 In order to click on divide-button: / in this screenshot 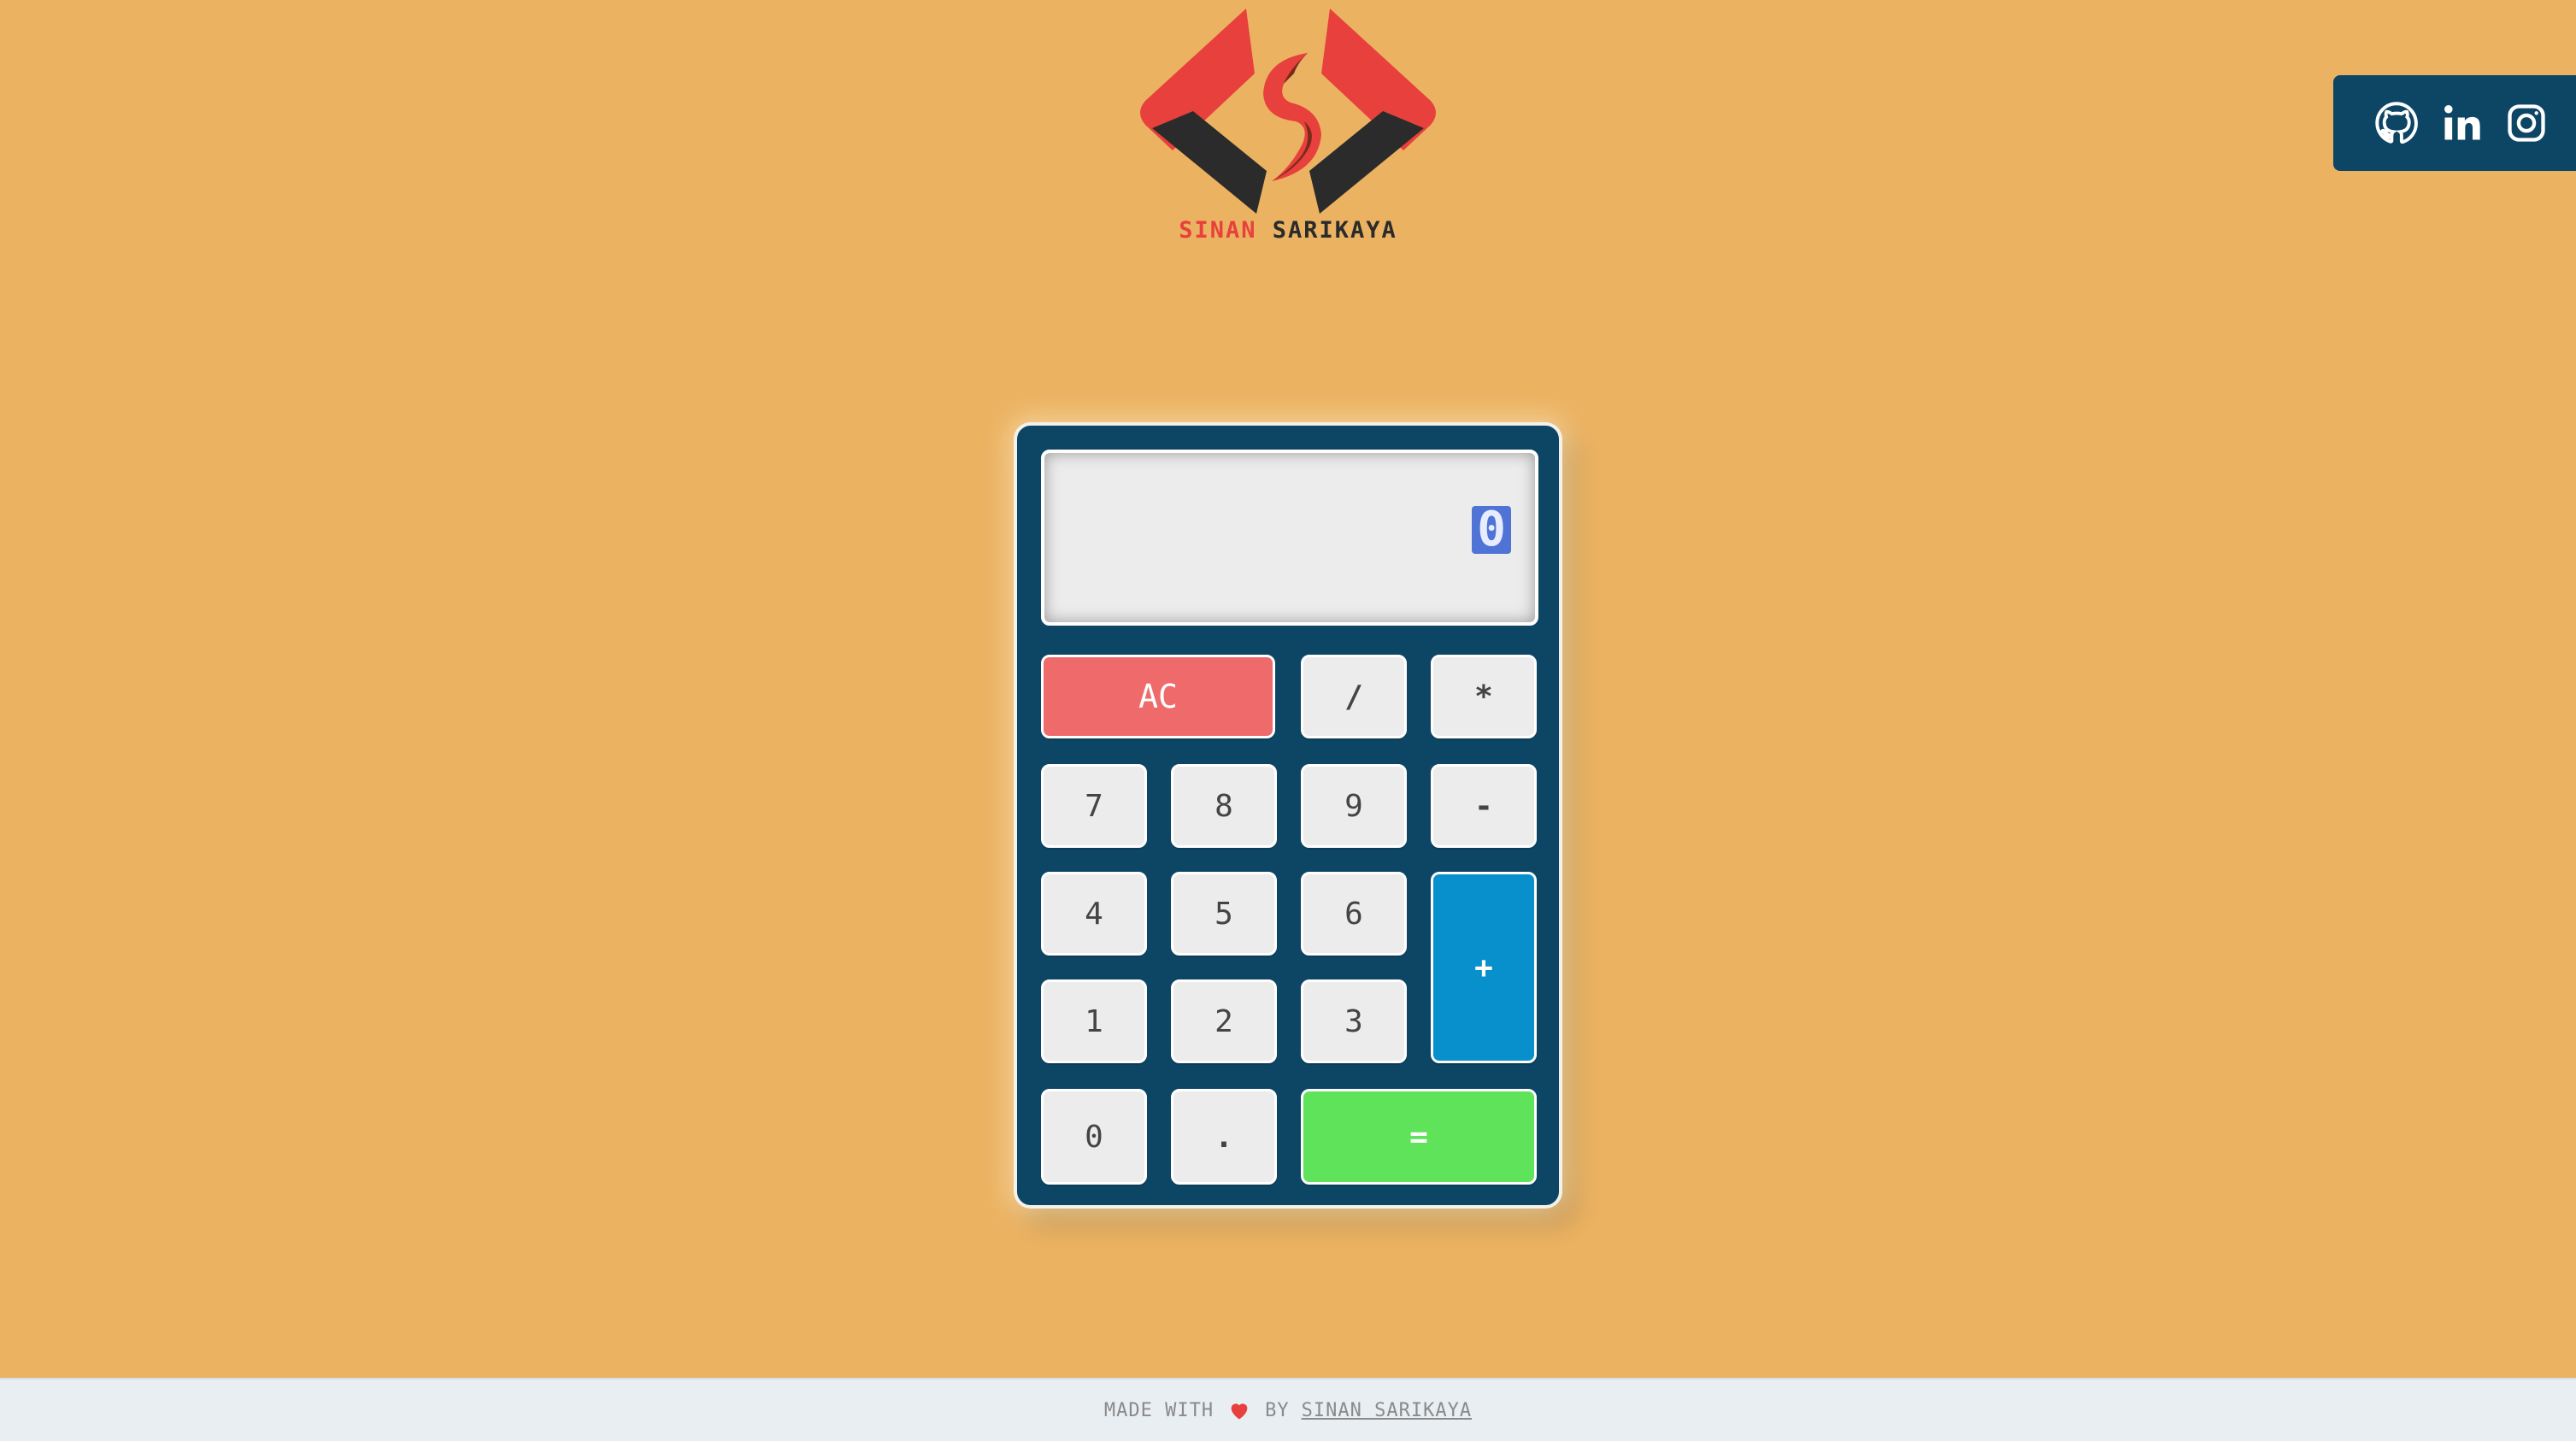, I will do `click(1354, 696)`.